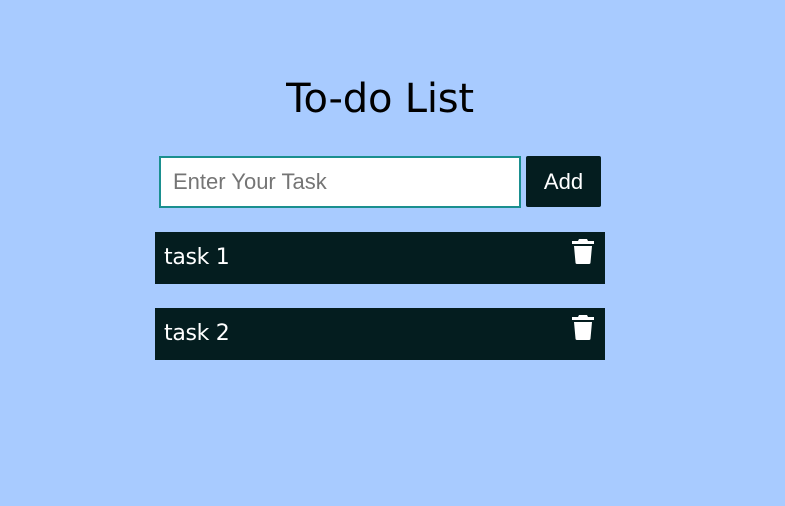 The image size is (785, 506). I want to click on add-button: Add, so click(563, 181).